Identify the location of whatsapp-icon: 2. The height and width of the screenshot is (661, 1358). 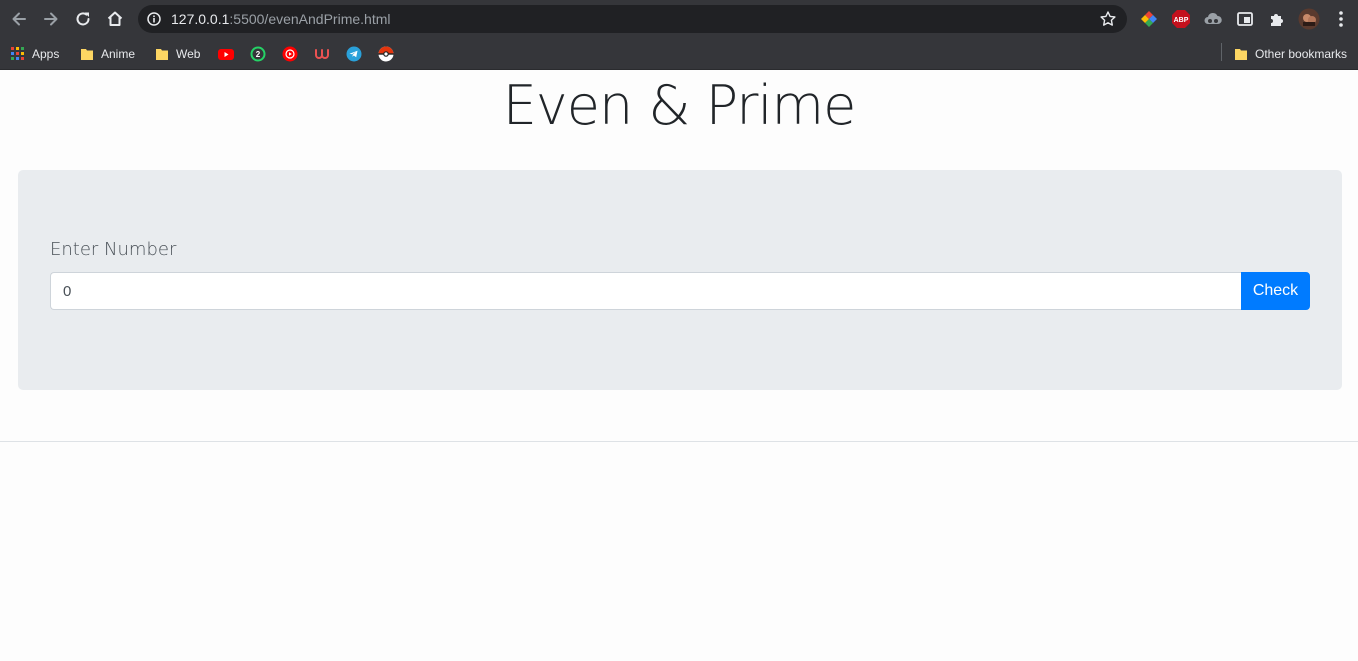
(258, 54).